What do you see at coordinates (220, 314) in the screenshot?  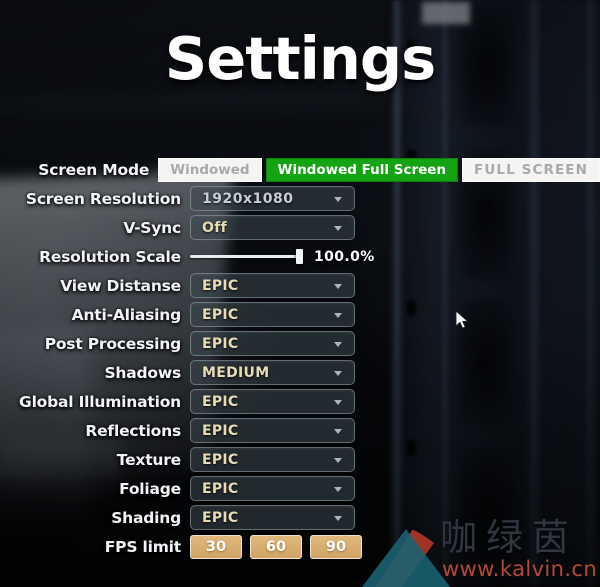 I see `anti-aliasing-value: EPIC` at bounding box center [220, 314].